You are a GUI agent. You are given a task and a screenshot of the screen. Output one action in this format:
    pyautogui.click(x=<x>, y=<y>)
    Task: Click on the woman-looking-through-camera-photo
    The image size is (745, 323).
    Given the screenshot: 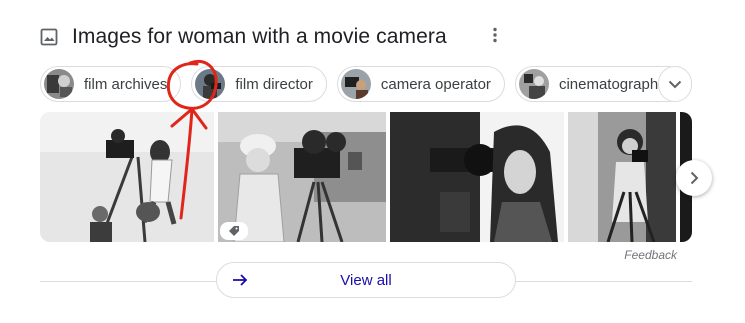 What is the action you would take?
    pyautogui.click(x=477, y=177)
    